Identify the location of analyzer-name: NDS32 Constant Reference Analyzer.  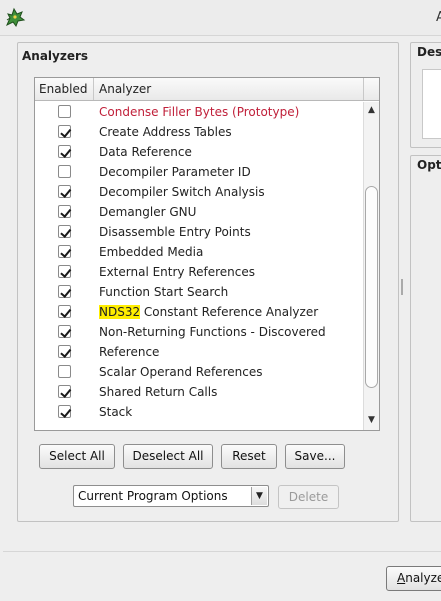
(209, 312).